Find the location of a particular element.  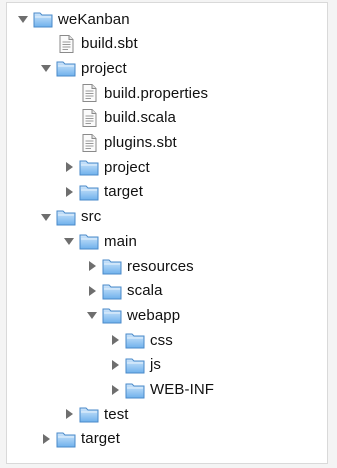

tree-file-row: plugins.sbt is located at coordinates (120, 143).